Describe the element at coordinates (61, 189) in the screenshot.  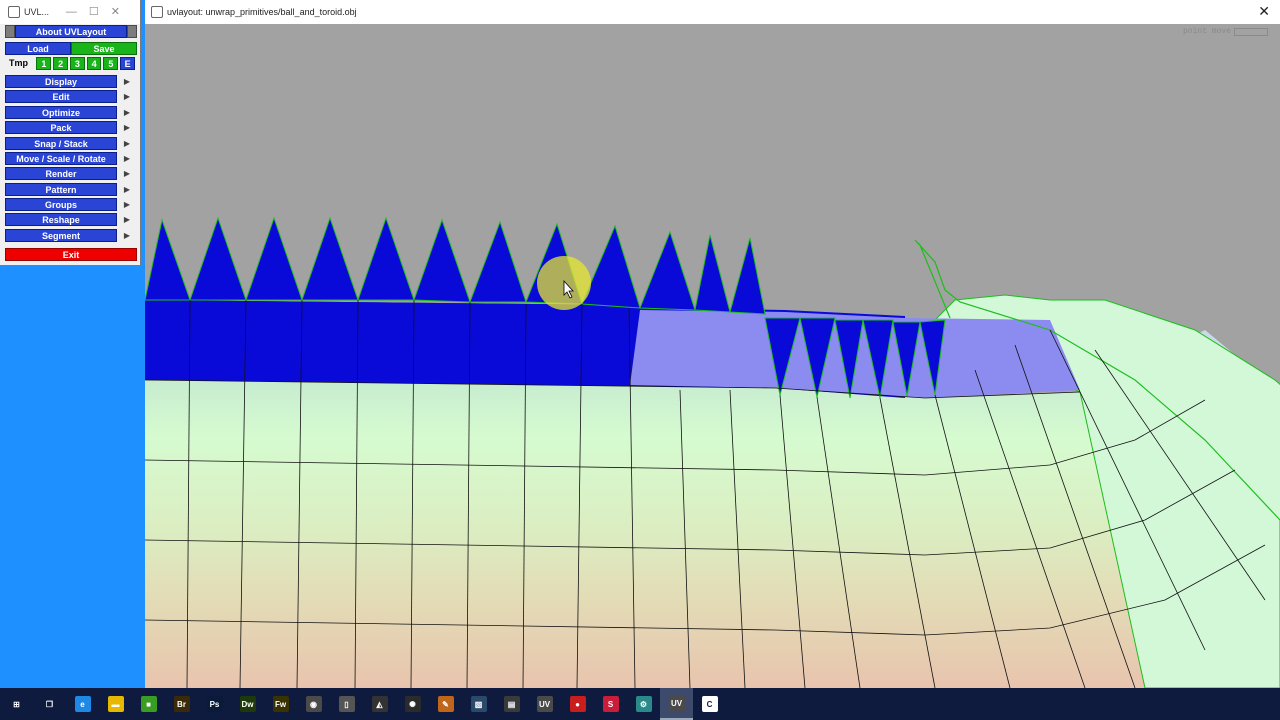
I see `menu-pattern-button: Pattern` at that location.